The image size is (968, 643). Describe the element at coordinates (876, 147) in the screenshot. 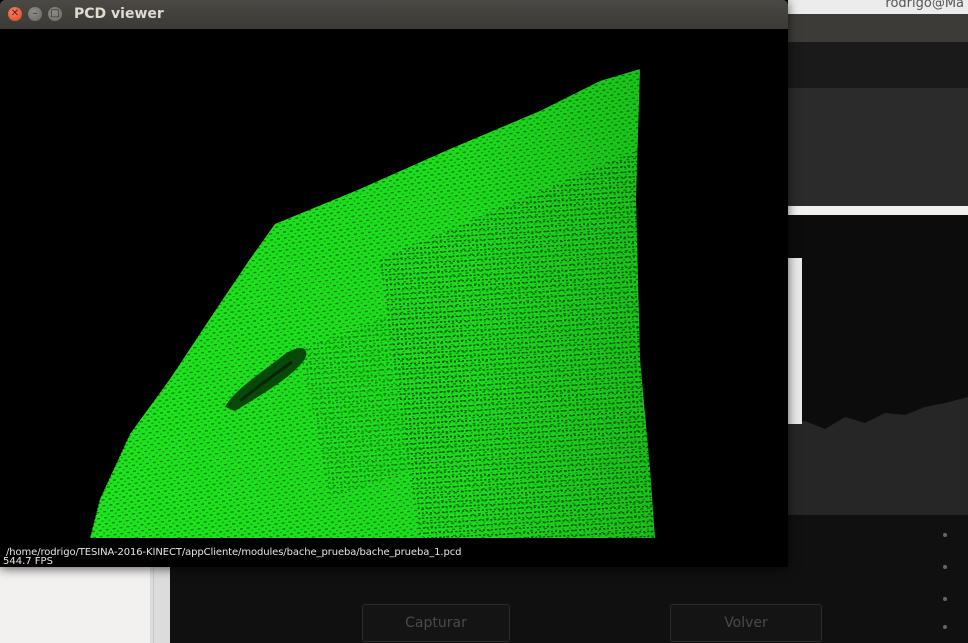

I see `background-preview-panel` at that location.